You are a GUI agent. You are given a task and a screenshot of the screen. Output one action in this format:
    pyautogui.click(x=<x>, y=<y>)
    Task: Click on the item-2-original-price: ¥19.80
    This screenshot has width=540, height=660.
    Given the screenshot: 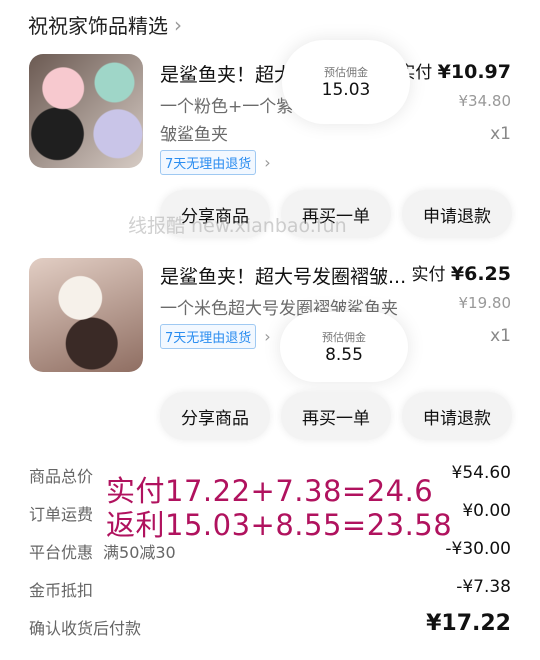 What is the action you would take?
    pyautogui.click(x=485, y=303)
    